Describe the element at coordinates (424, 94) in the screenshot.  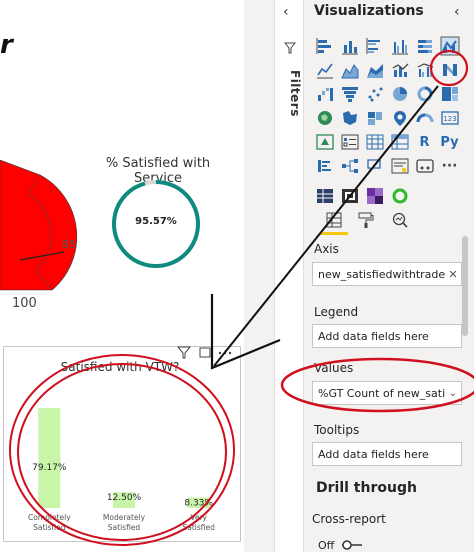
I see `donut-chart-icon` at that location.